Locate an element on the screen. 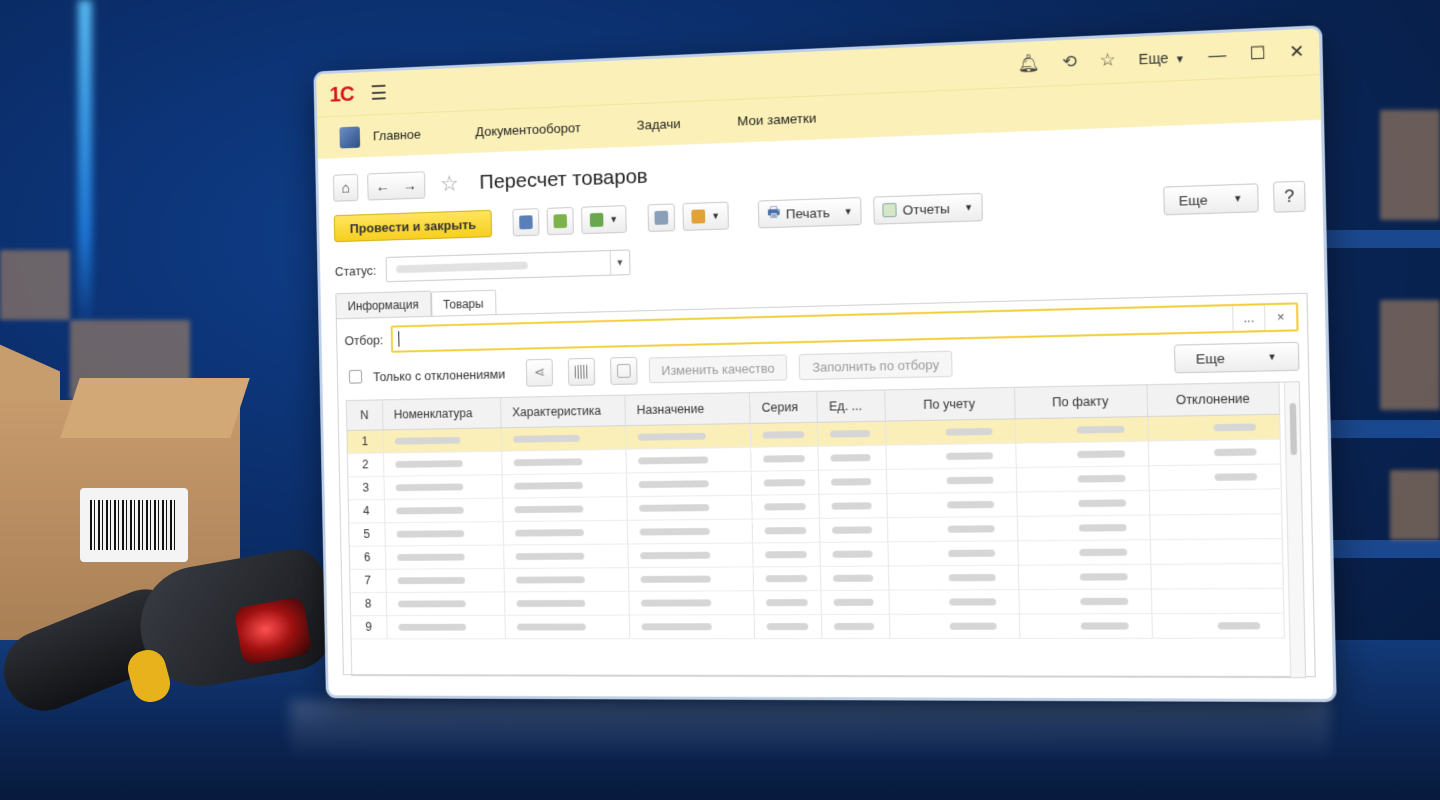 This screenshot has width=1440, height=800. chevron-down-icon: ▼ is located at coordinates (619, 262).